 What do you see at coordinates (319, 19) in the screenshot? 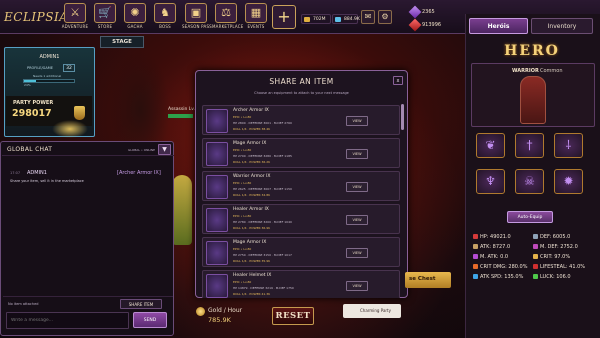
I see `gold-amount: 702M` at bounding box center [319, 19].